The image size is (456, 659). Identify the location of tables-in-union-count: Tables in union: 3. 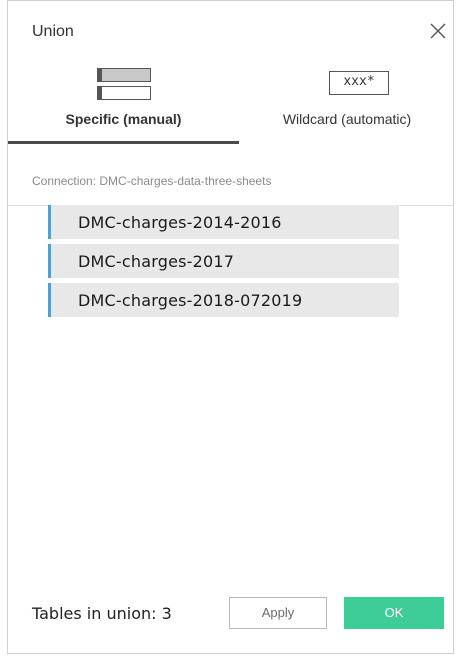
(102, 613).